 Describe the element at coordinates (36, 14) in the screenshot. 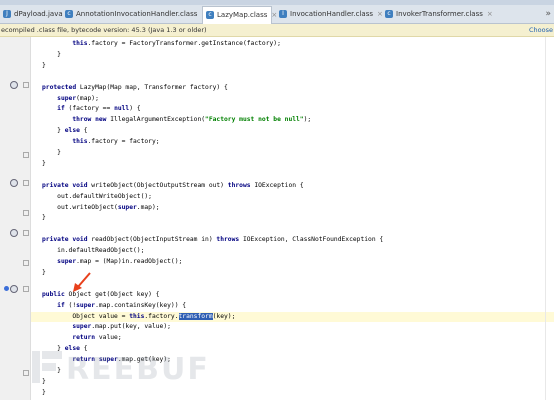

I see `tab-payload-java: J dPayload.java×` at that location.